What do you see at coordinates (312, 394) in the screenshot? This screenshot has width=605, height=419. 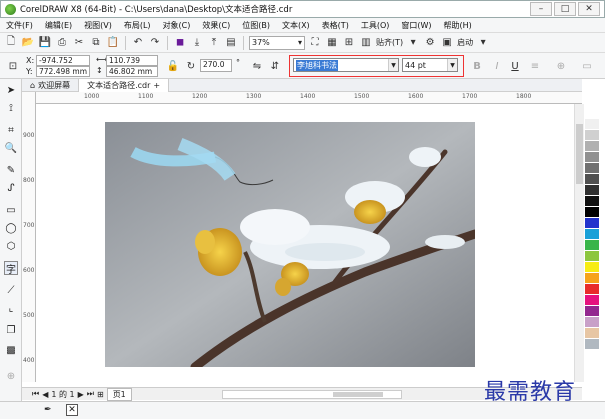 I see `horizontal-scrollbar` at bounding box center [312, 394].